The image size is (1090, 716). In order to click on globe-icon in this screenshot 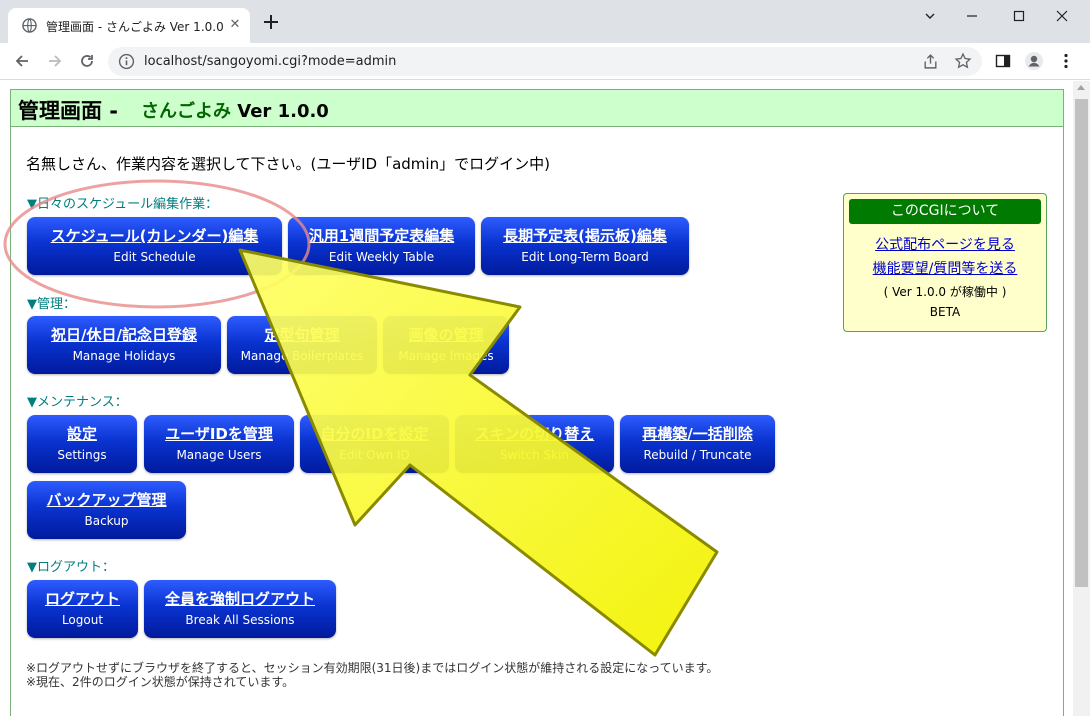, I will do `click(29, 25)`.